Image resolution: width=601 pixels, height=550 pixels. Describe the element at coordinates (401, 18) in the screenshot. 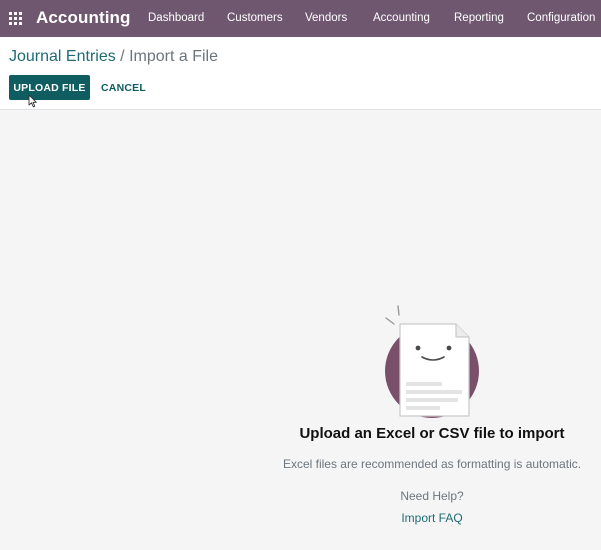

I see `menu-accounting: Accounting` at that location.